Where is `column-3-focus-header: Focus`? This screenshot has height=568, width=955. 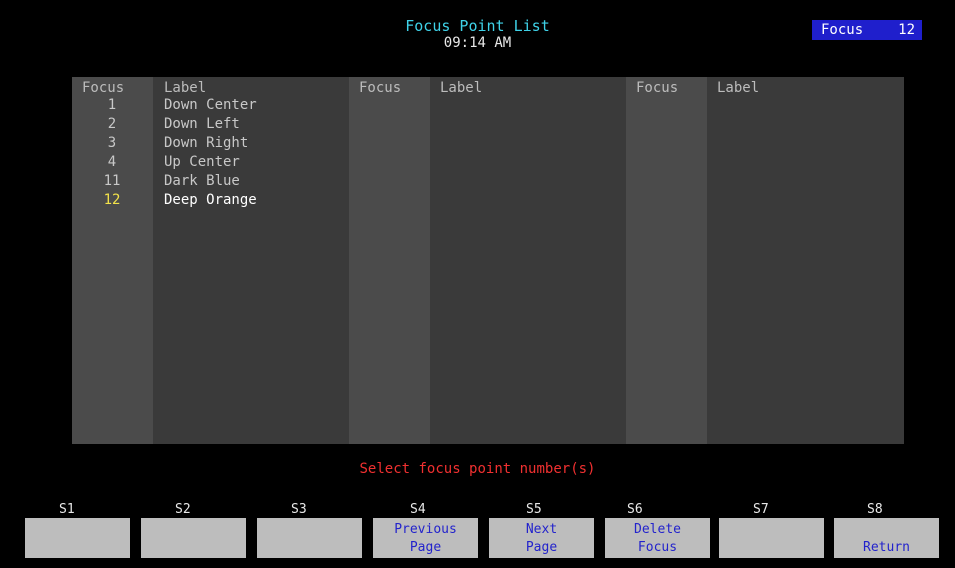 column-3-focus-header: Focus is located at coordinates (657, 88).